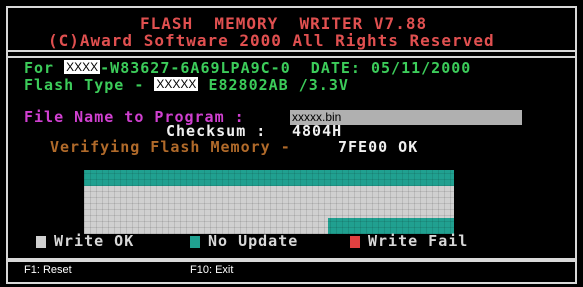 This screenshot has height=287, width=583. Describe the element at coordinates (378, 147) in the screenshot. I see `verify-status: 7FE00 OK` at that location.